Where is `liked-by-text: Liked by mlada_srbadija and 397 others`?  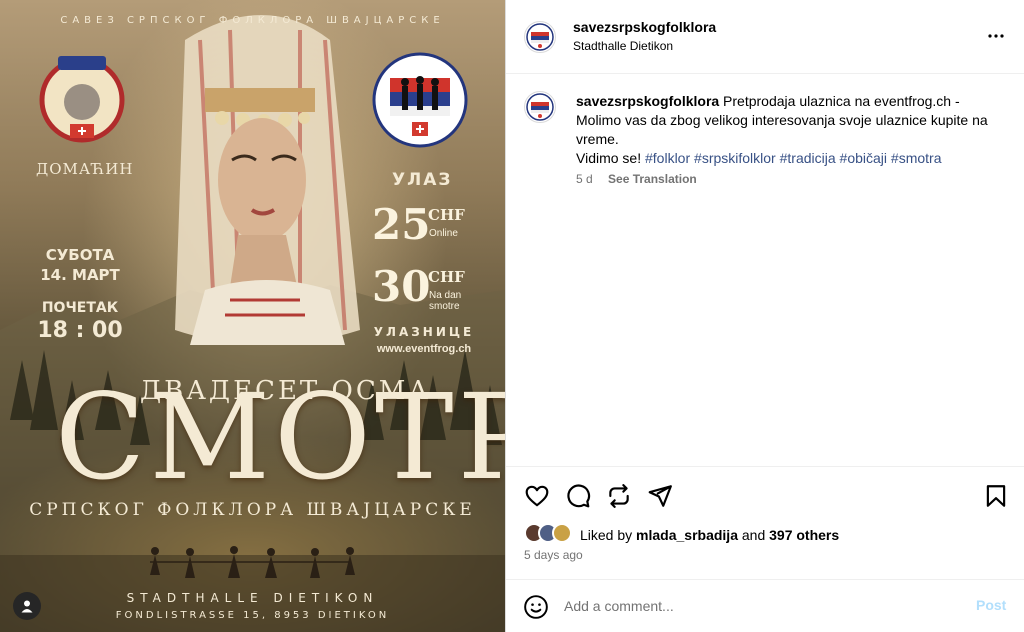 liked-by-text: Liked by mlada_srbadija and 397 others is located at coordinates (709, 535).